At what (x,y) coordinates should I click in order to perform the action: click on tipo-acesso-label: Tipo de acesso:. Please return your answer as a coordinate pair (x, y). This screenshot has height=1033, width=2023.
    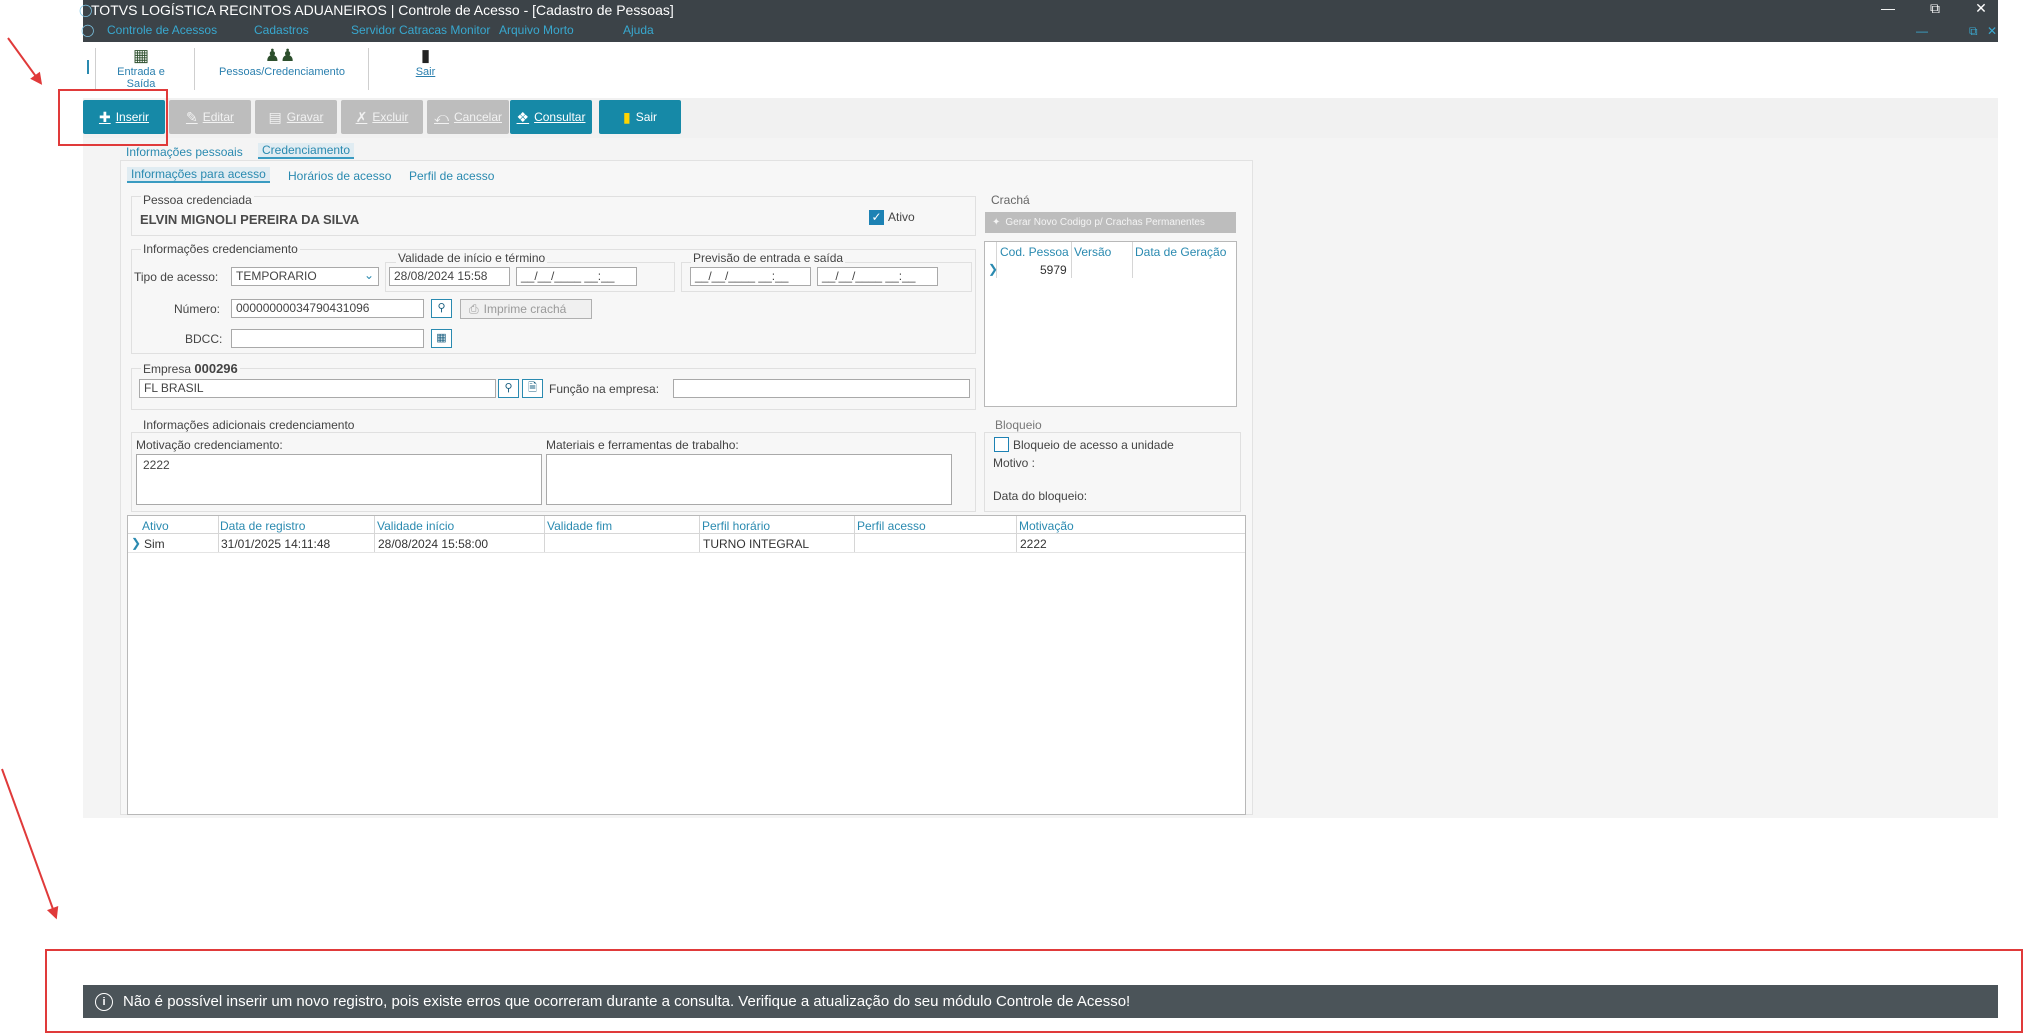
    Looking at the image, I should click on (176, 277).